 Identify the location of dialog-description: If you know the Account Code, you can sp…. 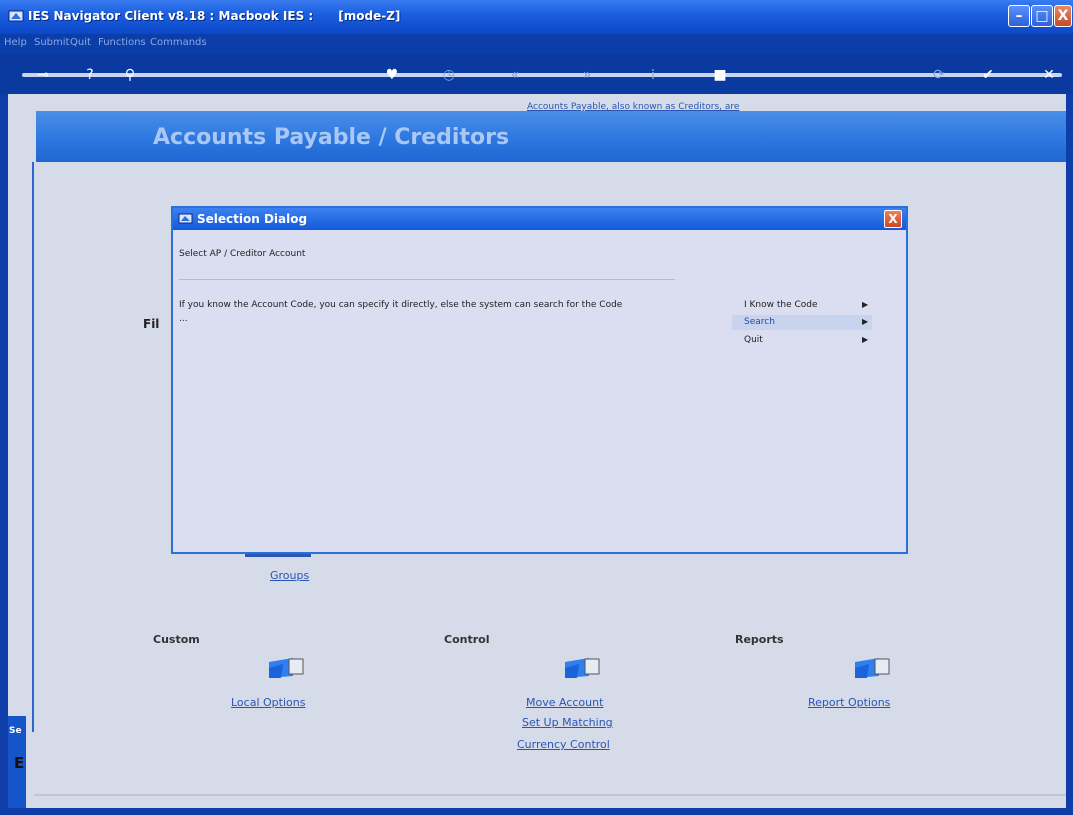
(401, 305).